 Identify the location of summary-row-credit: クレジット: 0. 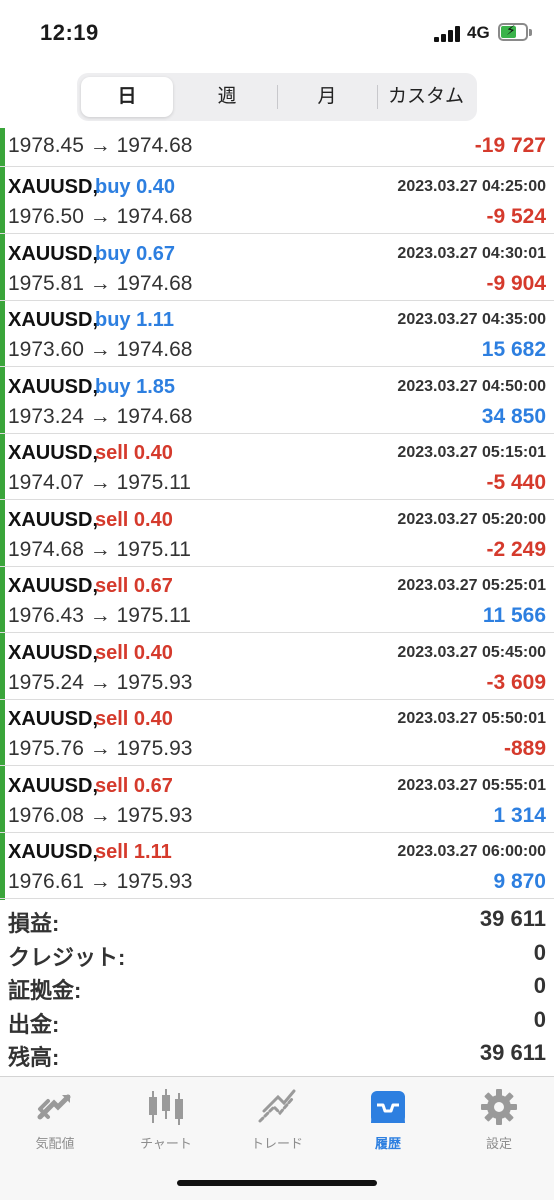
(277, 953).